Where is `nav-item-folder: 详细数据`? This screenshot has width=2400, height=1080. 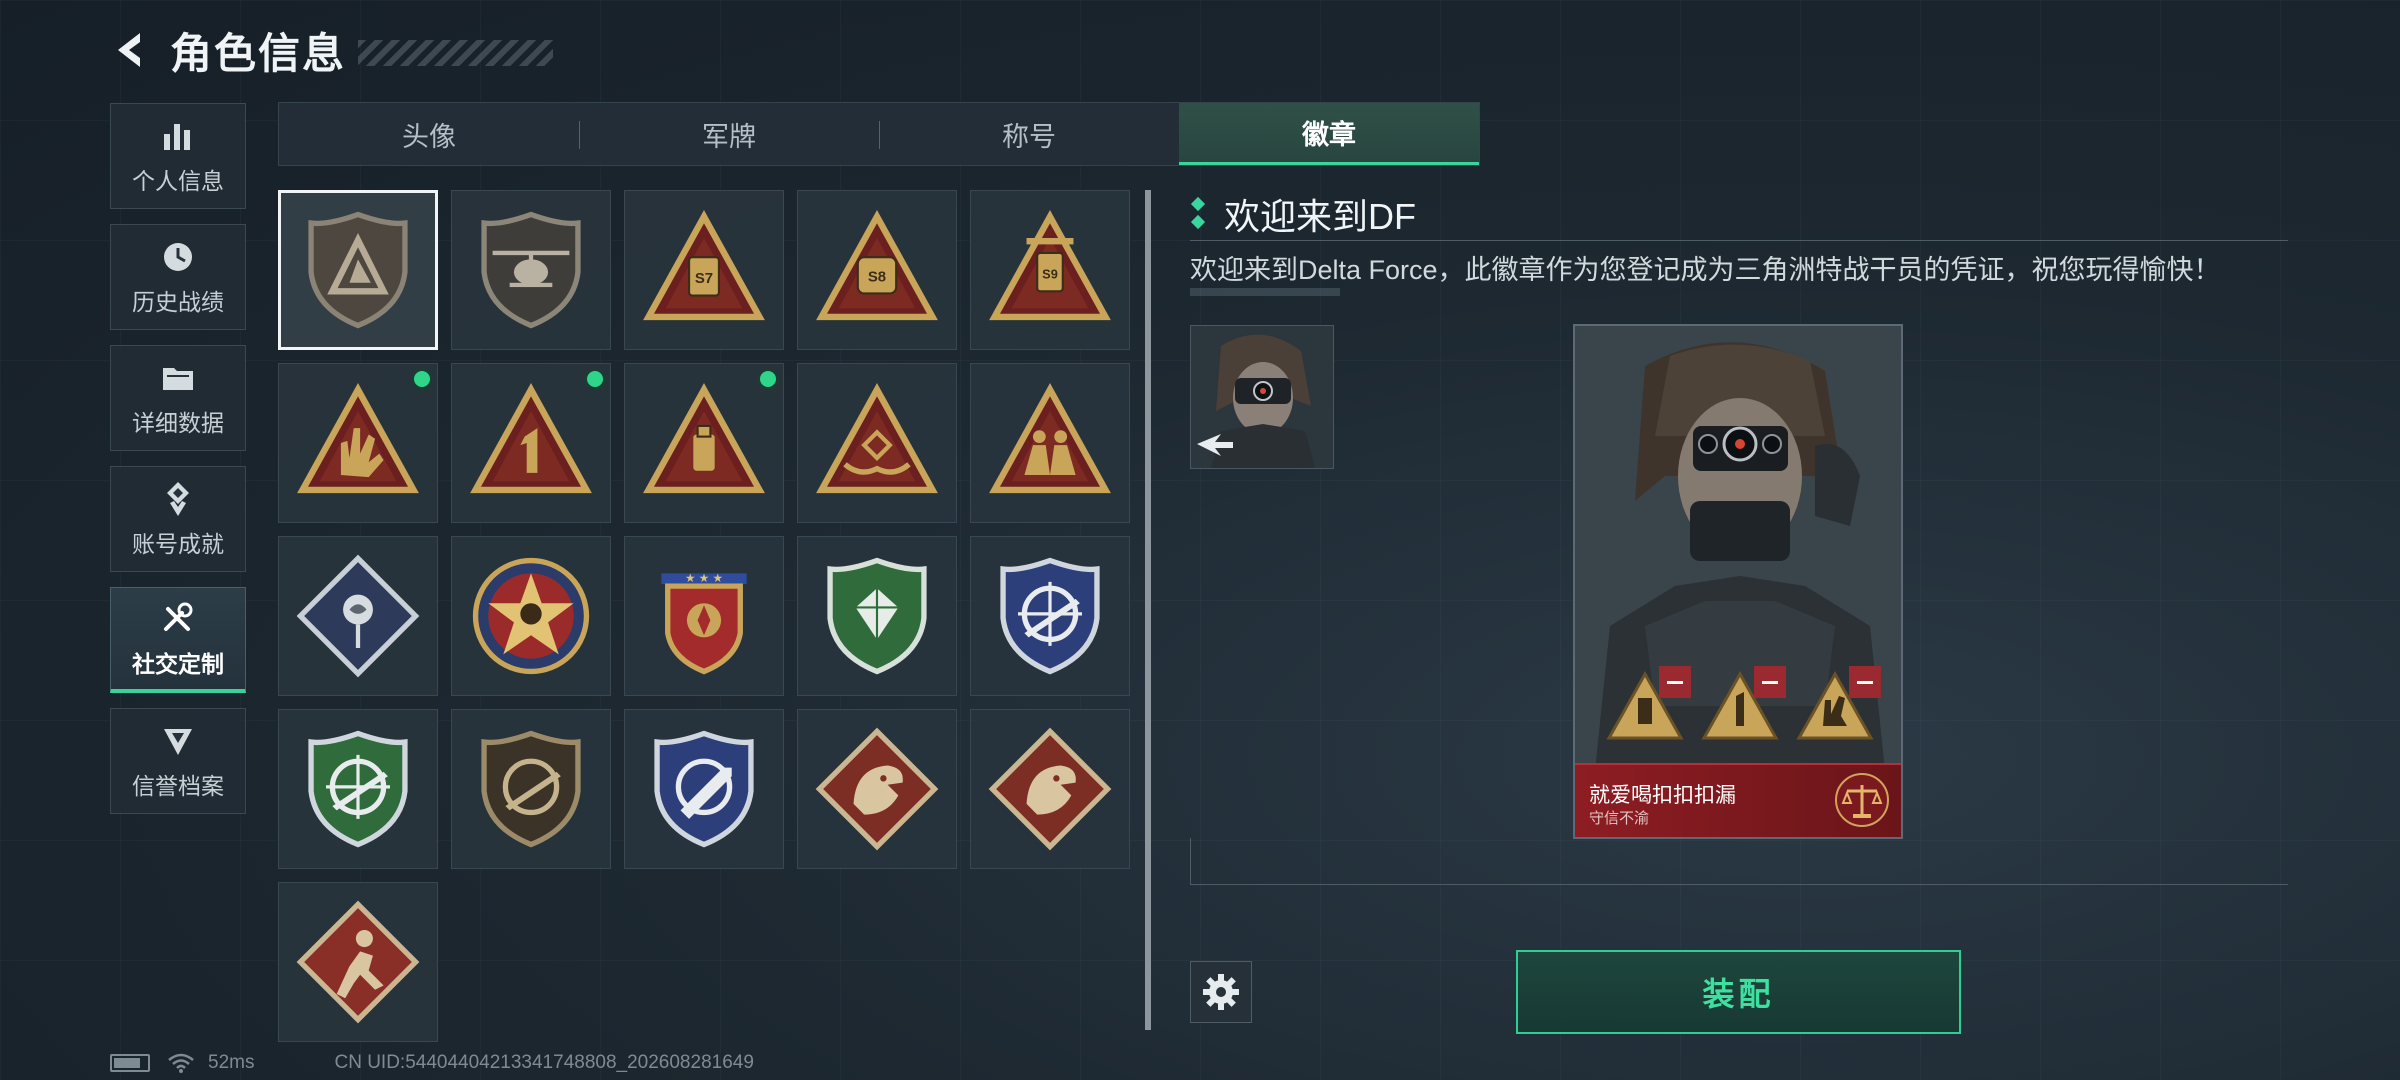 nav-item-folder: 详细数据 is located at coordinates (178, 398).